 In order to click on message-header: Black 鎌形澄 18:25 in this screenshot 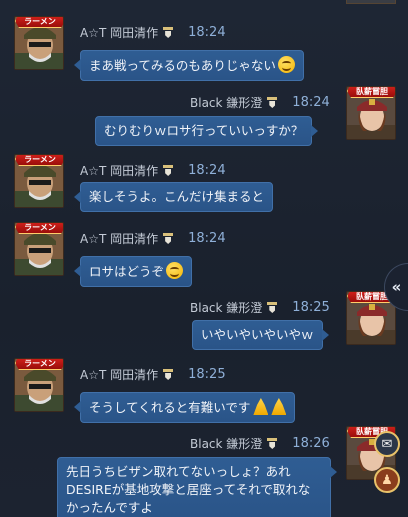, I will do `click(260, 307)`.